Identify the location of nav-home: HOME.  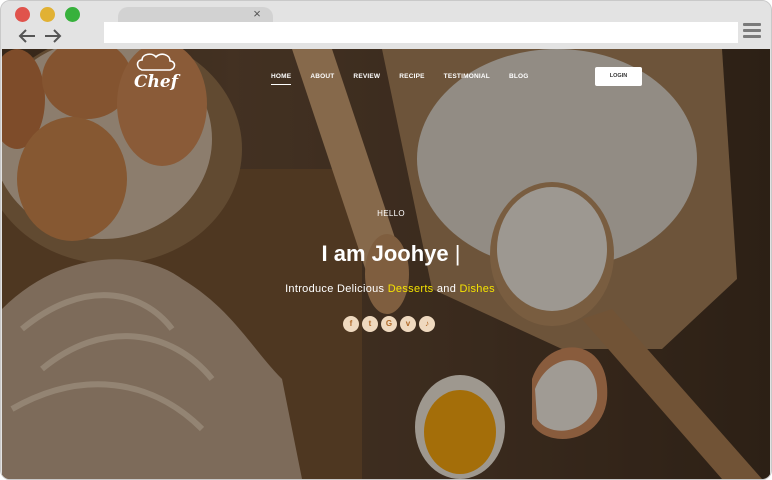
(281, 79).